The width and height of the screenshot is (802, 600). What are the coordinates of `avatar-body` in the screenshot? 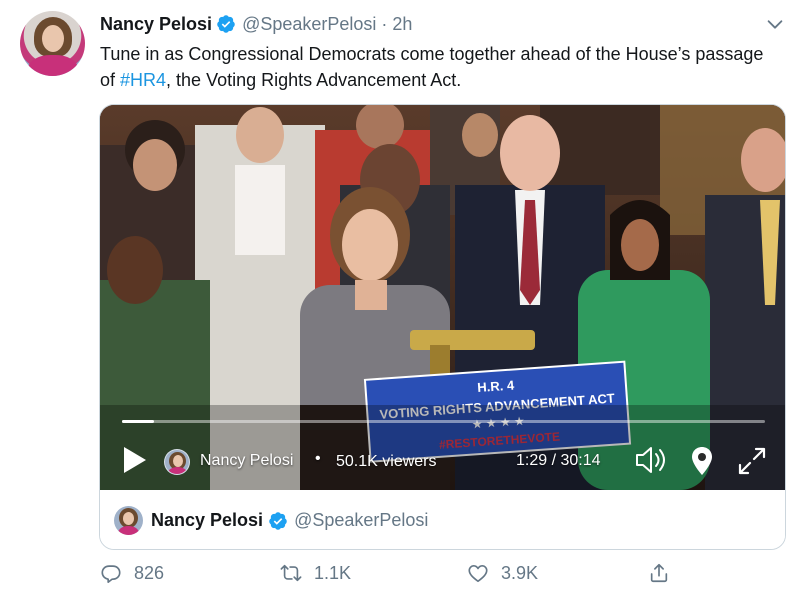 It's located at (53, 65).